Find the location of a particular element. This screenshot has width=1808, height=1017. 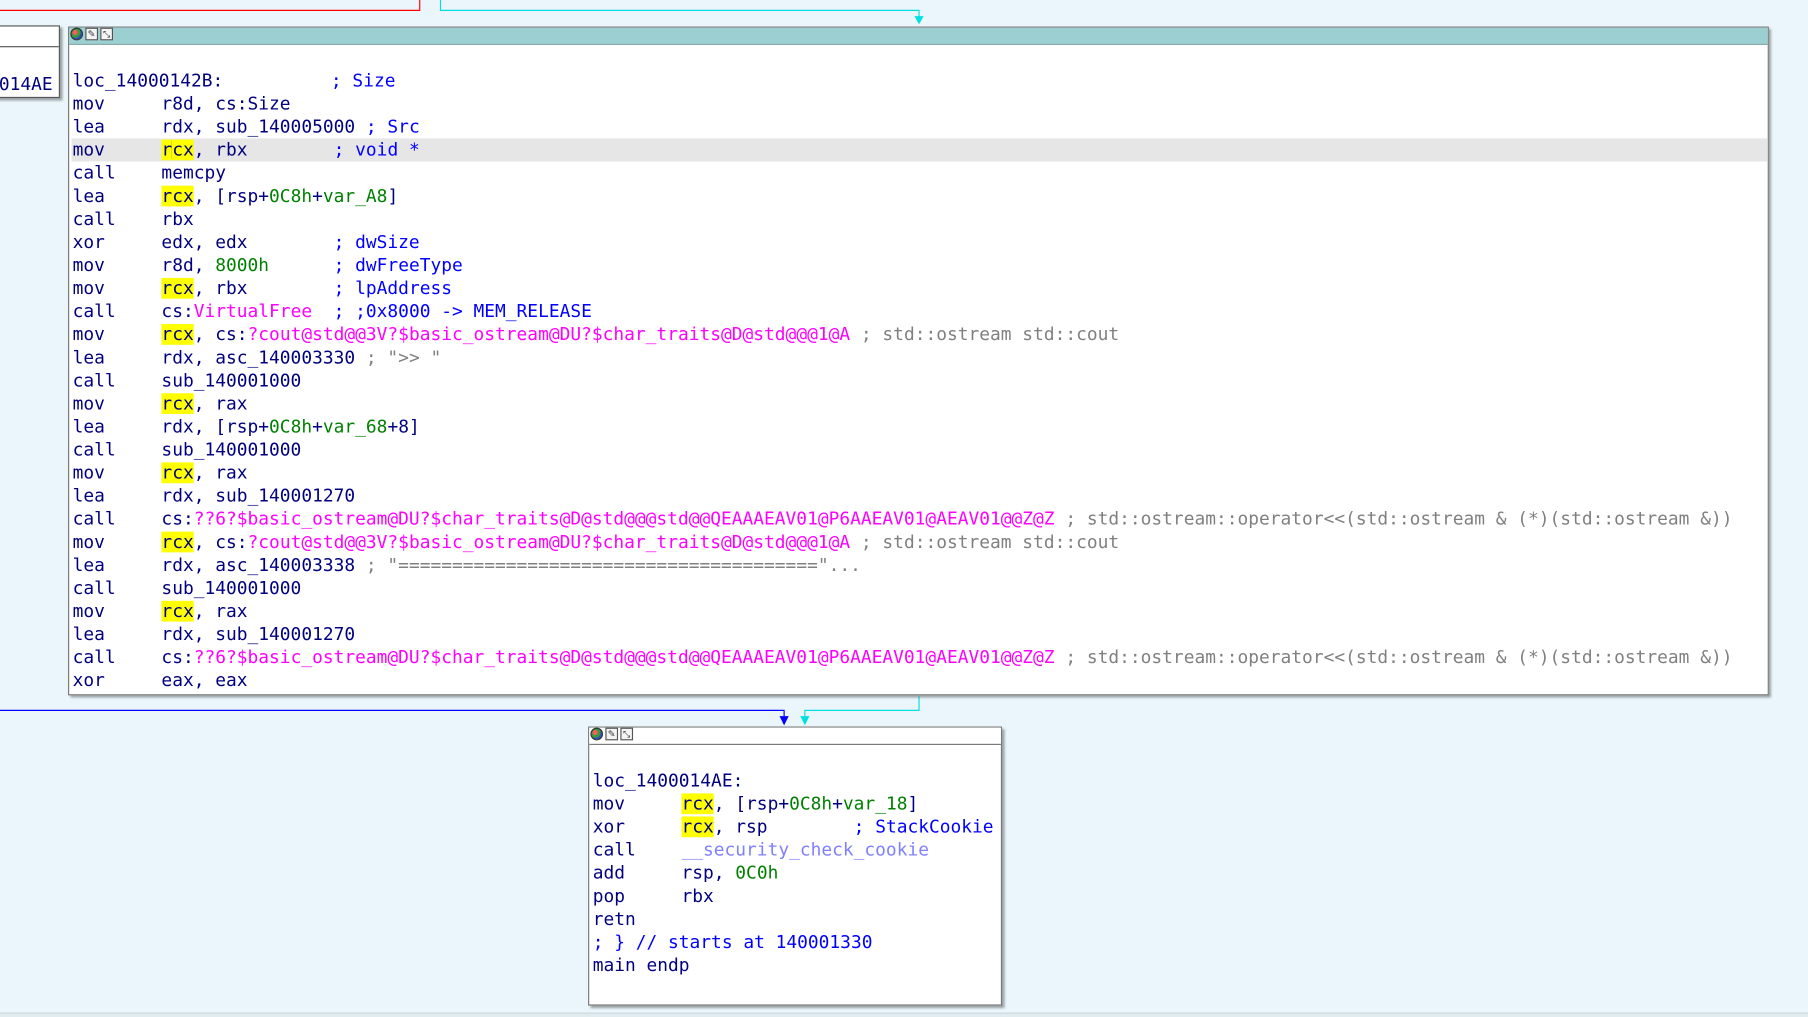

asm-operand: main endp is located at coordinates (641, 965).